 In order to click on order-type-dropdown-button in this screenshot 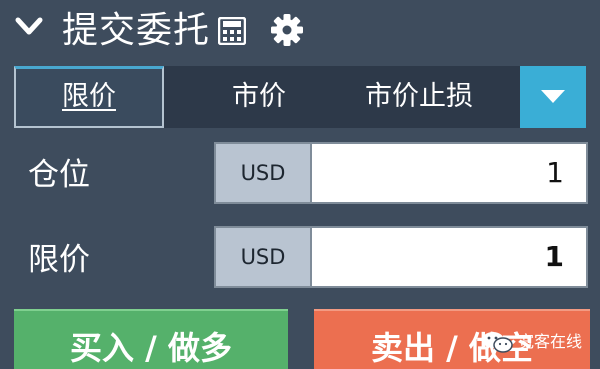, I will do `click(553, 97)`.